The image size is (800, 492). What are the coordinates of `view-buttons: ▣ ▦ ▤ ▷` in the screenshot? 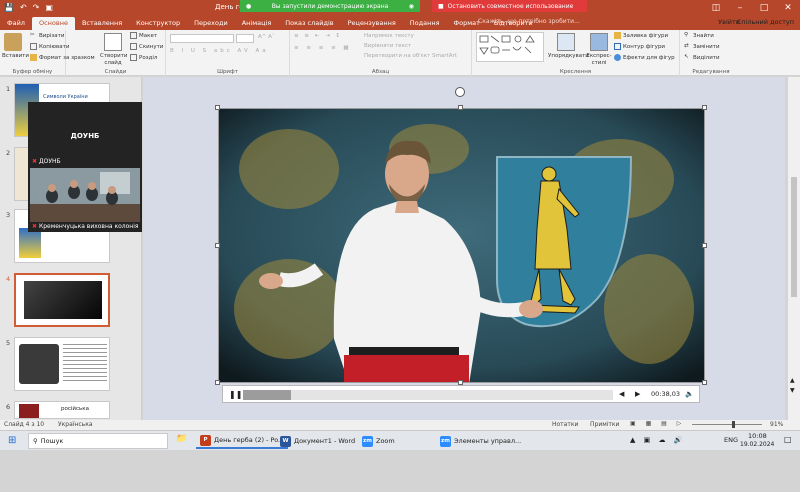 It's located at (657, 423).